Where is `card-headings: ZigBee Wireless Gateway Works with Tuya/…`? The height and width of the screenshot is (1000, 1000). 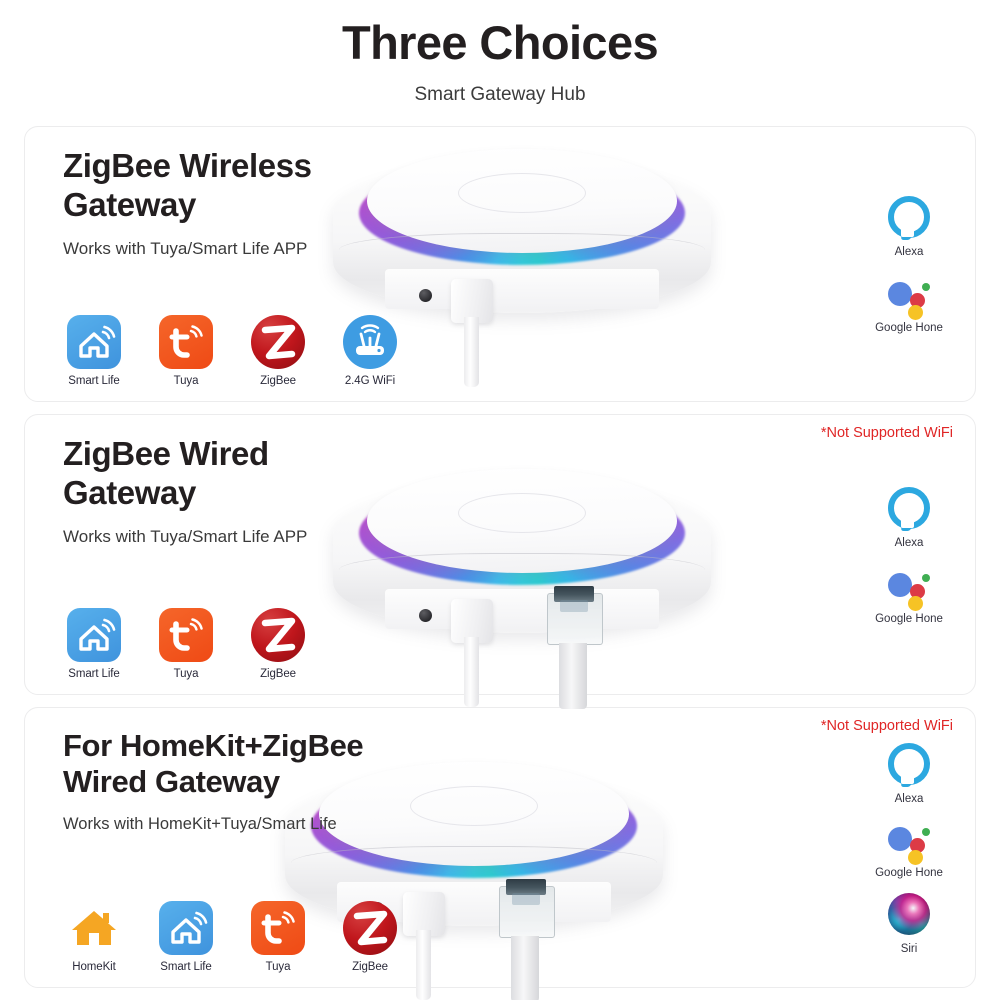 card-headings: ZigBee Wireless Gateway Works with Tuya/… is located at coordinates (278, 203).